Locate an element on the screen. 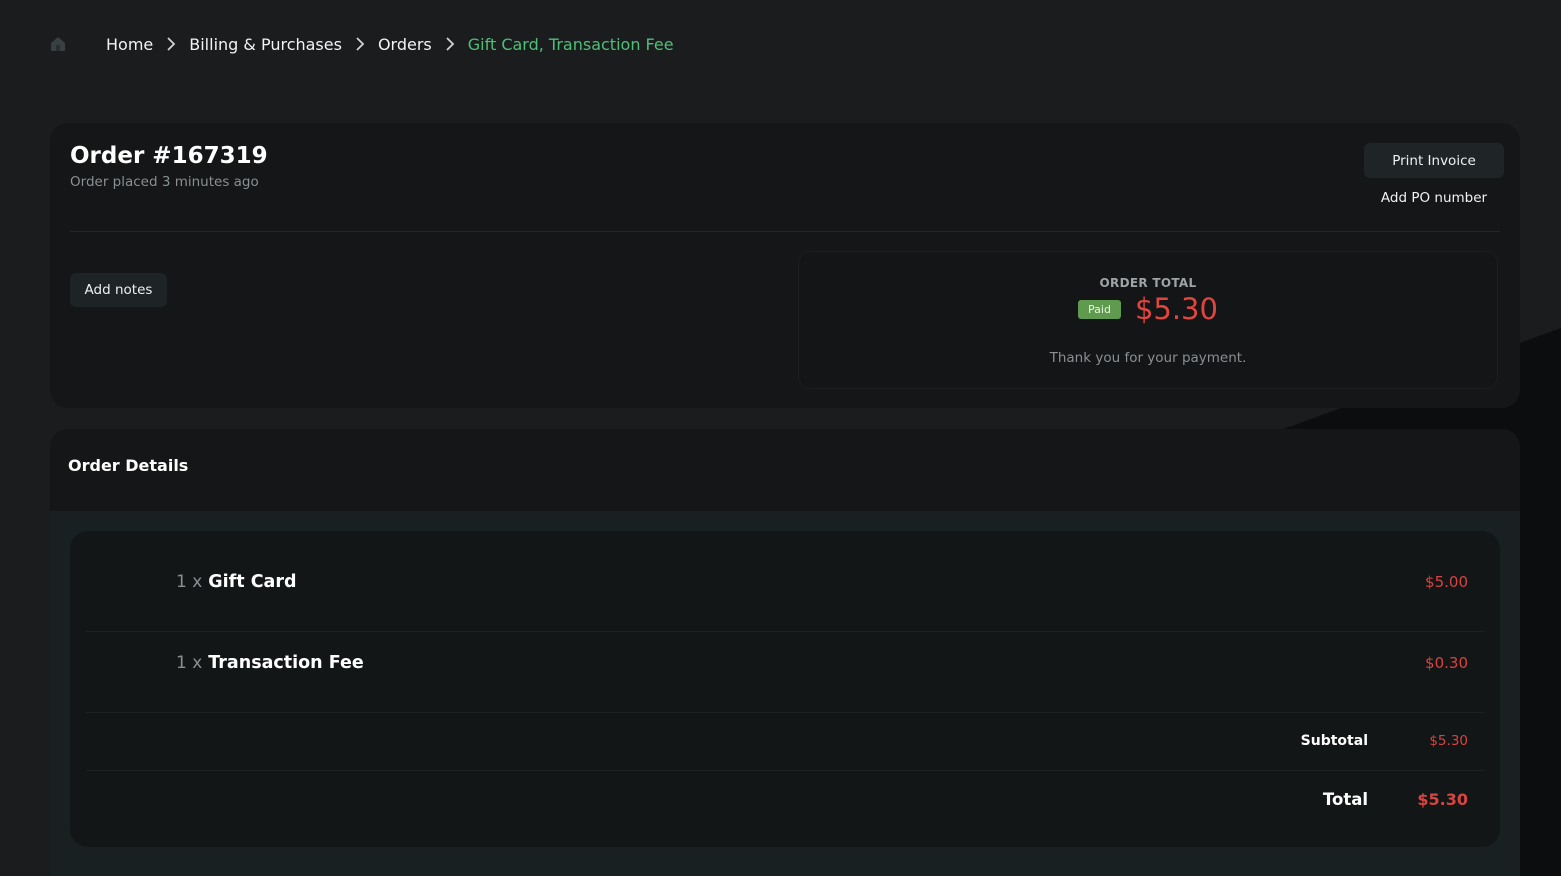  line-item: 1 x Transaction Fee $0.30 is located at coordinates (785, 662).